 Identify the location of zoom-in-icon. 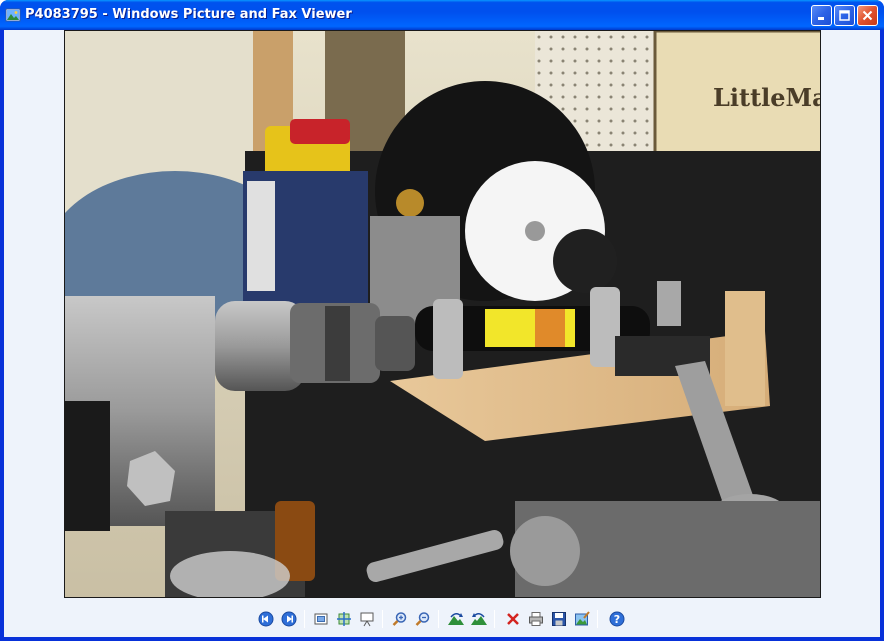
(399, 619).